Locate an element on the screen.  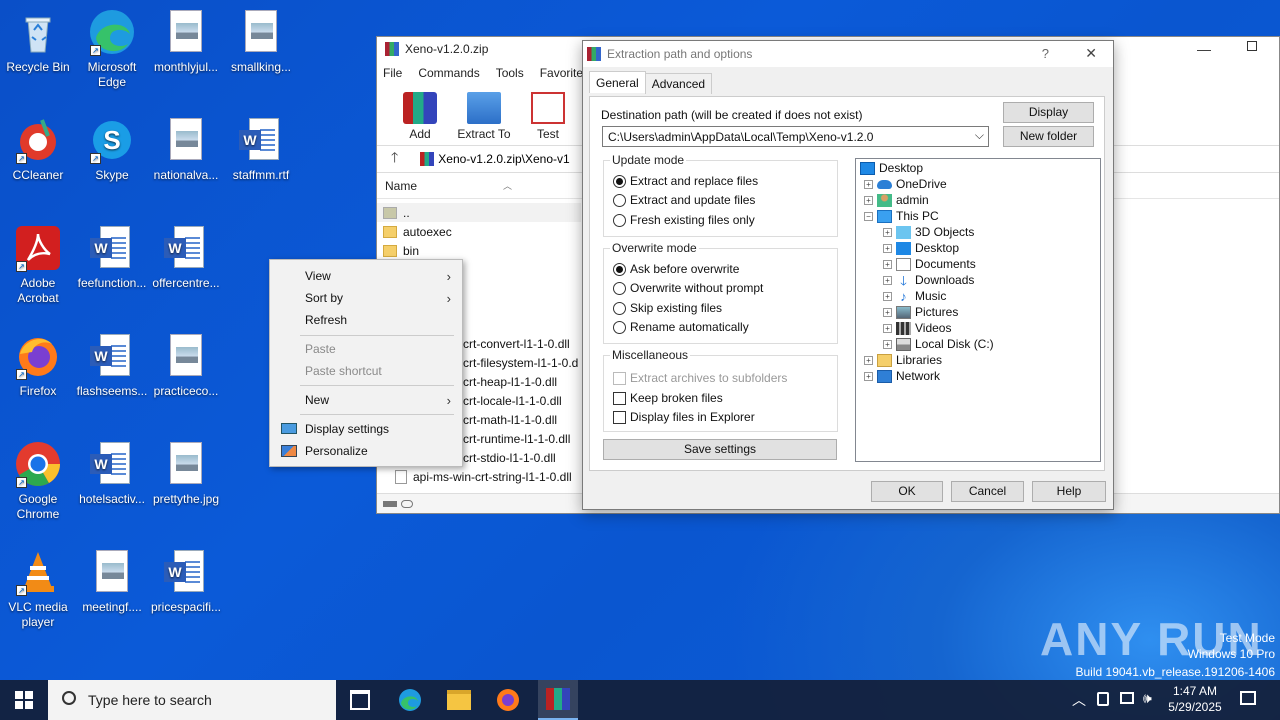
menu-item-sort-by: Sort by › is located at coordinates (366, 298).